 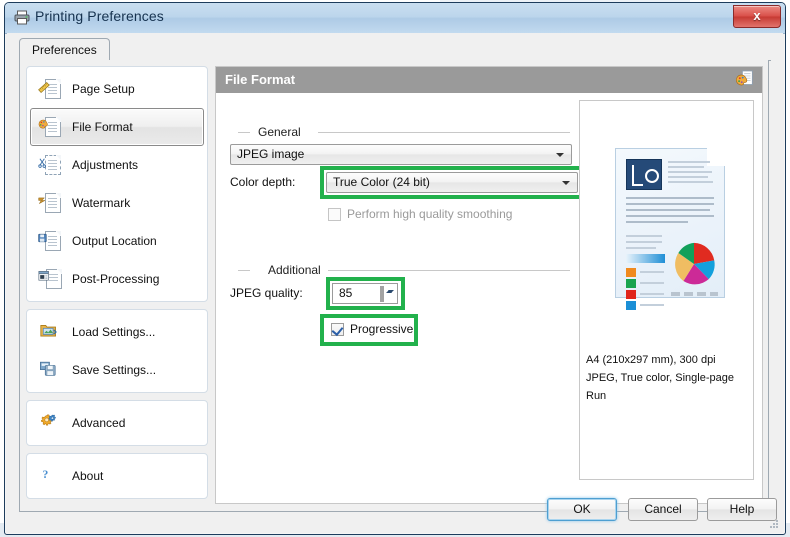 I want to click on sidebar-item-label: Page Setup, so click(x=103, y=89).